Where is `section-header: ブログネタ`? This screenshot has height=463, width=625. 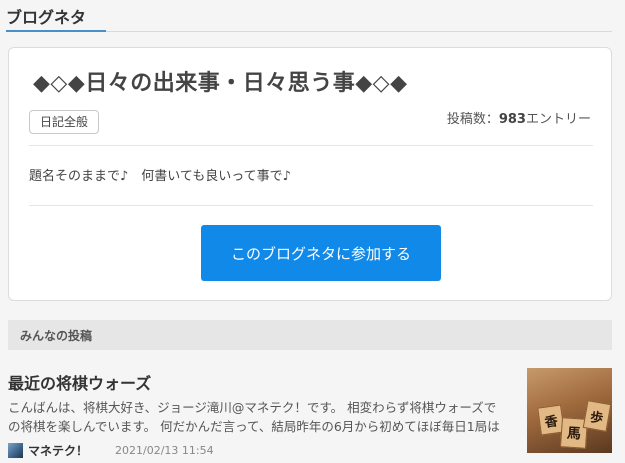 section-header: ブログネタ is located at coordinates (306, 16).